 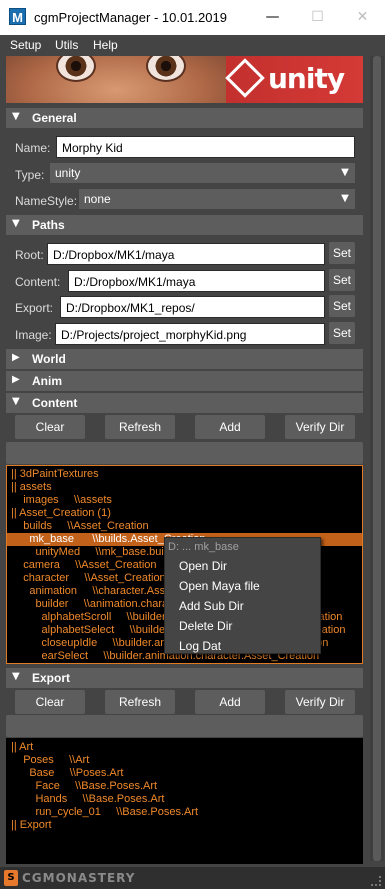 What do you see at coordinates (184, 403) in the screenshot?
I see `section-header-content: ▼ Content` at bounding box center [184, 403].